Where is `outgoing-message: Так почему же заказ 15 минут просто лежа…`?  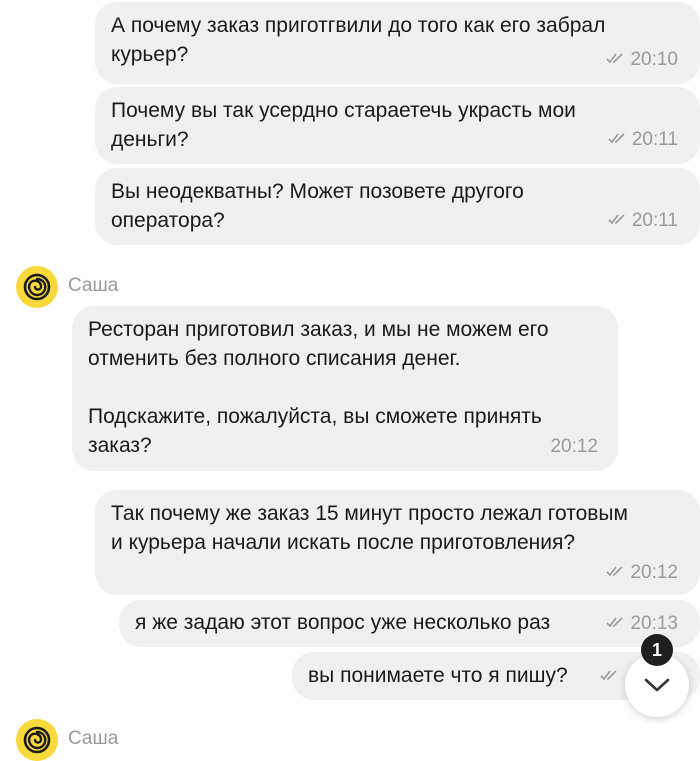
outgoing-message: Так почему же заказ 15 минут просто лежа… is located at coordinates (397, 542).